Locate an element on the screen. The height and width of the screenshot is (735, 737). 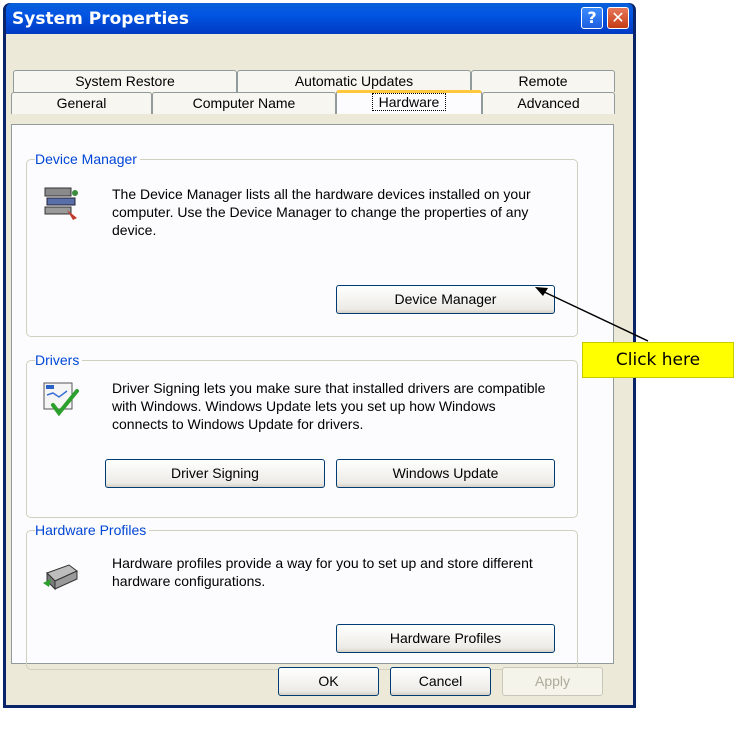
annotation-arrow is located at coordinates (592, 314).